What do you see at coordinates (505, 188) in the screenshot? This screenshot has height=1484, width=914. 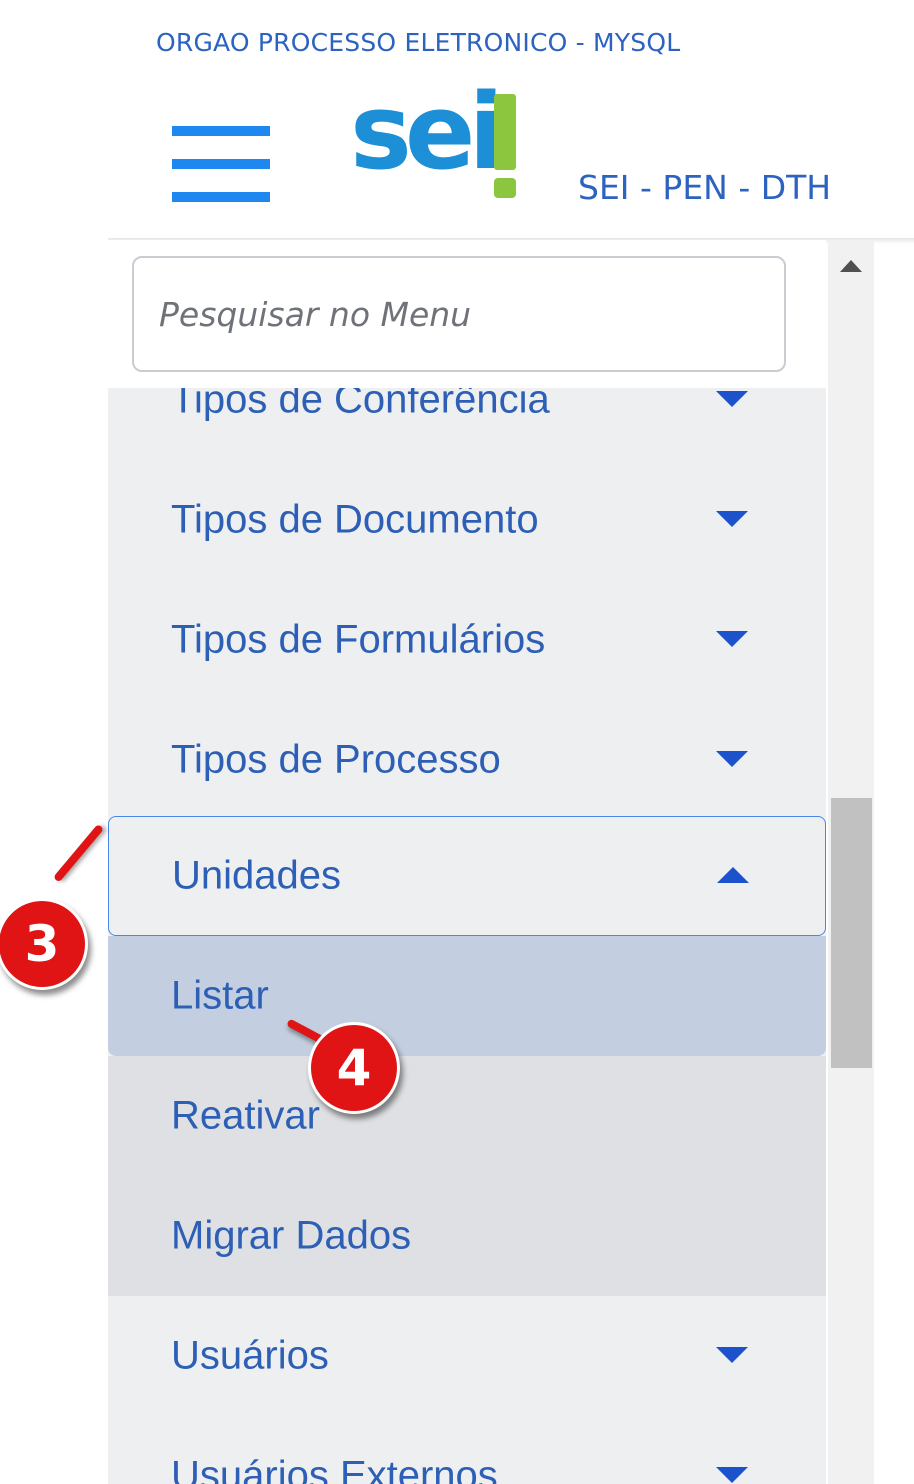 I see `logo-exclamation-dot` at bounding box center [505, 188].